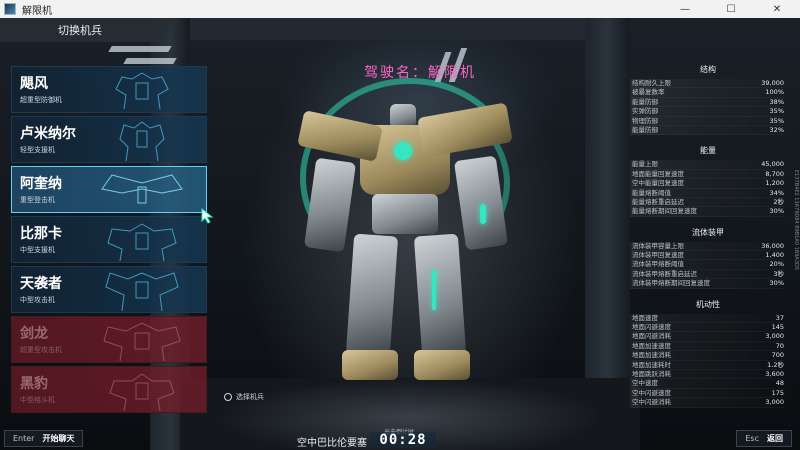 Image resolution: width=800 pixels, height=450 pixels. I want to click on mech-class: 中型攻击机, so click(37, 300).